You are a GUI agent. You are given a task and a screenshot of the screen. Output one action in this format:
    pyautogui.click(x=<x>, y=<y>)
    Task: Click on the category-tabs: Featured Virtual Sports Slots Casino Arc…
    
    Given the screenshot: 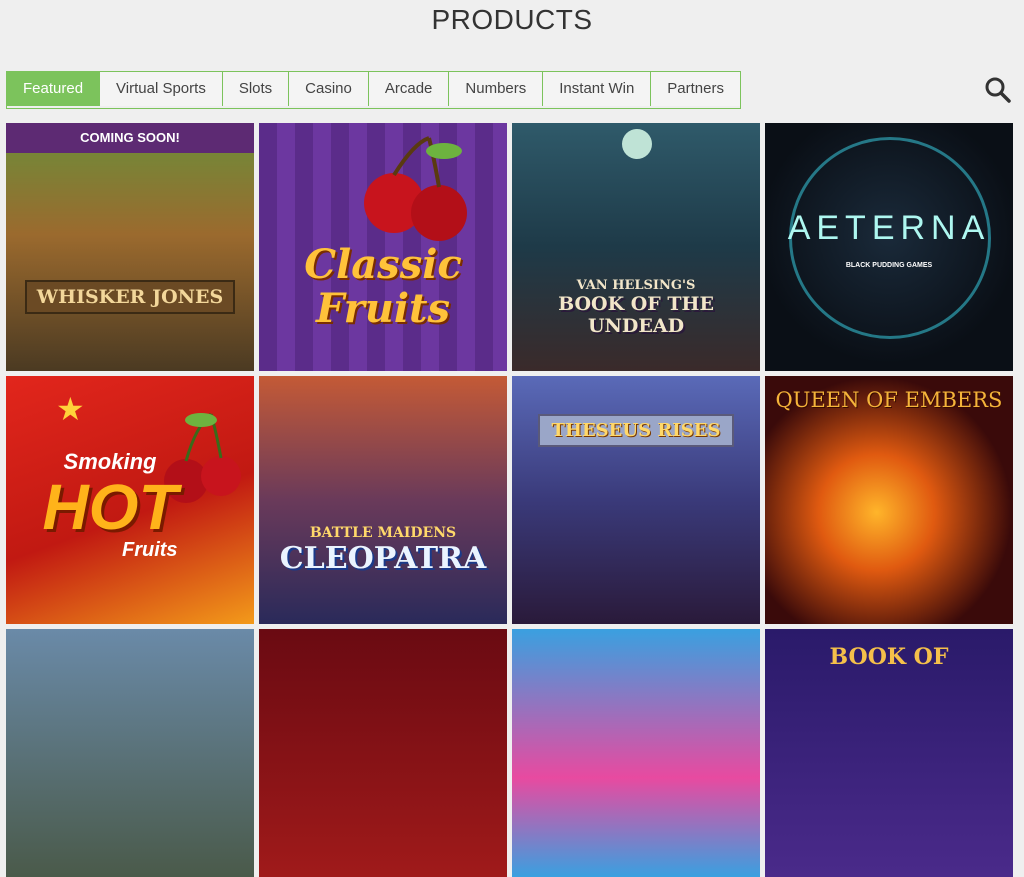 What is the action you would take?
    pyautogui.click(x=373, y=90)
    